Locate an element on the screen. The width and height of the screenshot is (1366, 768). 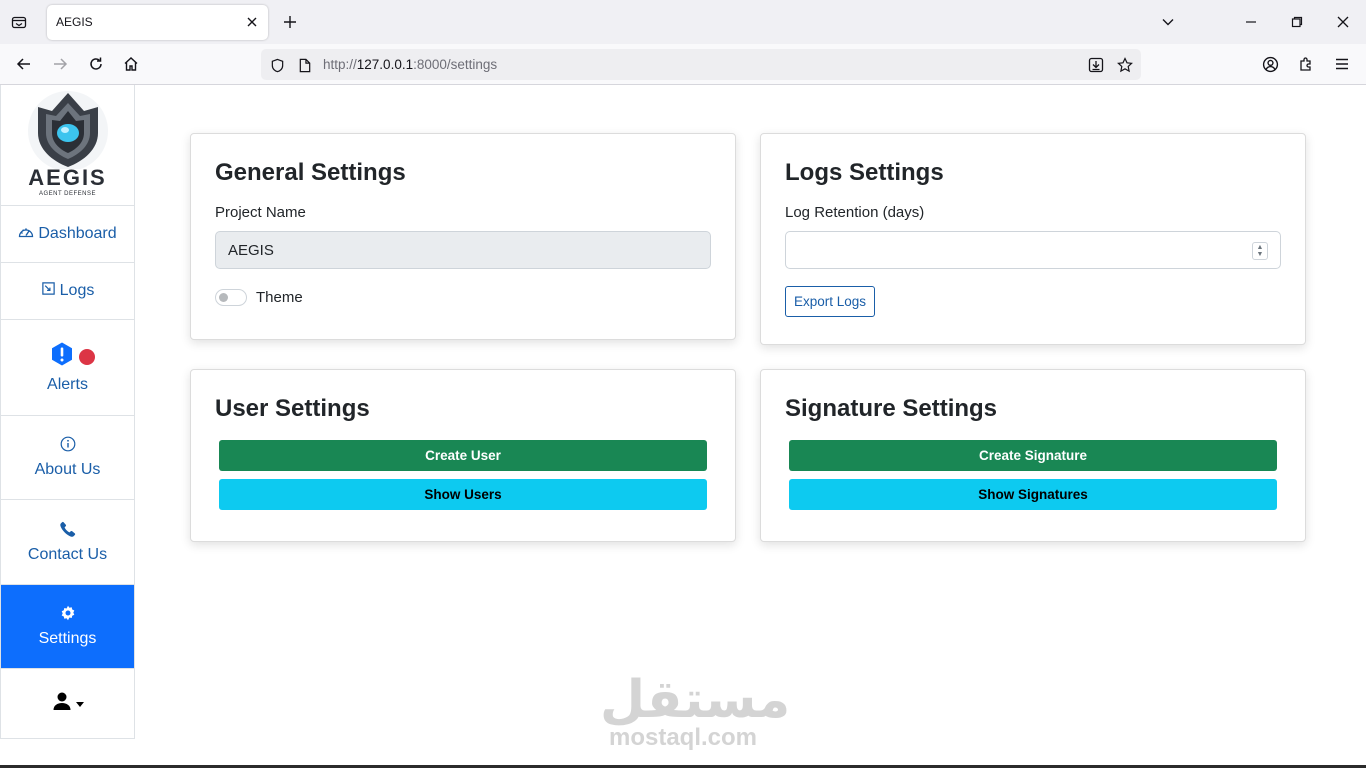
address-bar: http://127.0.0.1:8000/settings is located at coordinates (701, 64).